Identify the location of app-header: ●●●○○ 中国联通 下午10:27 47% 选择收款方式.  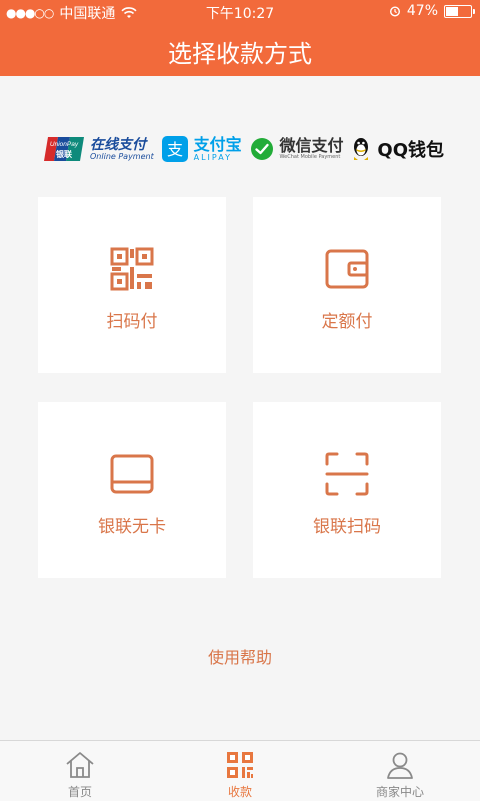
(240, 38).